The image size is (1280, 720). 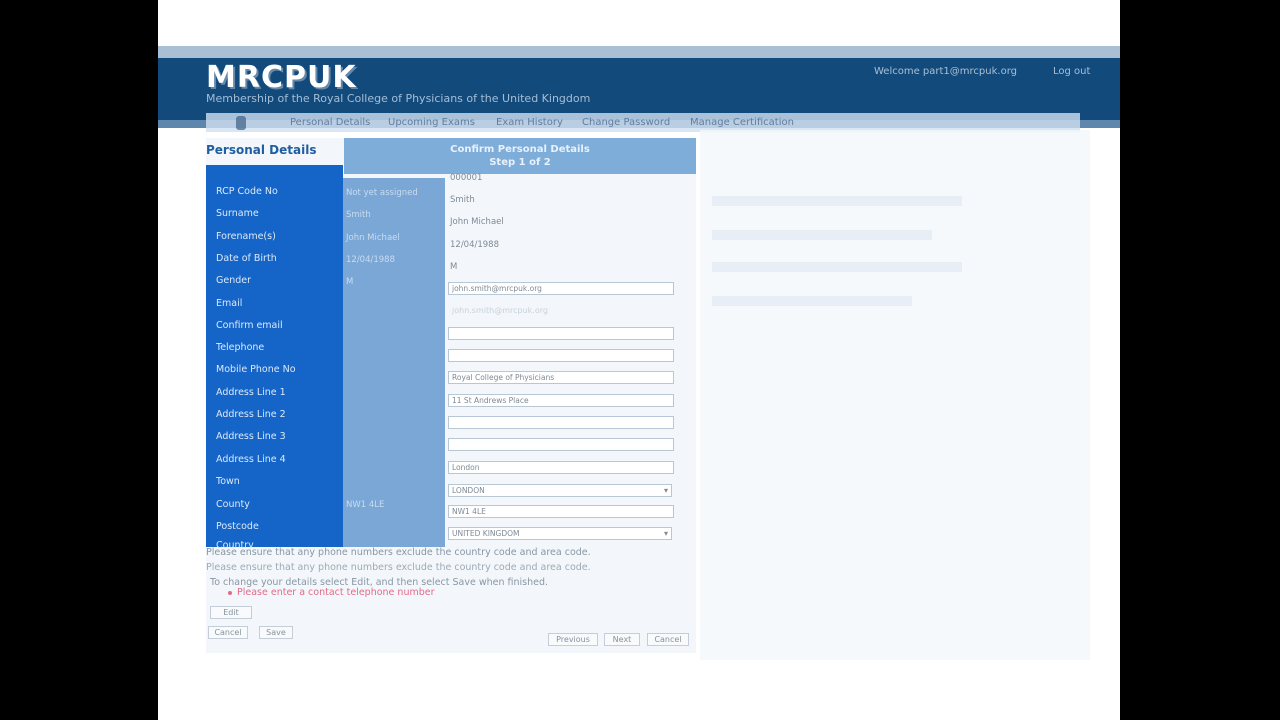 What do you see at coordinates (668, 639) in the screenshot?
I see `cancel-step-button: Cancel` at bounding box center [668, 639].